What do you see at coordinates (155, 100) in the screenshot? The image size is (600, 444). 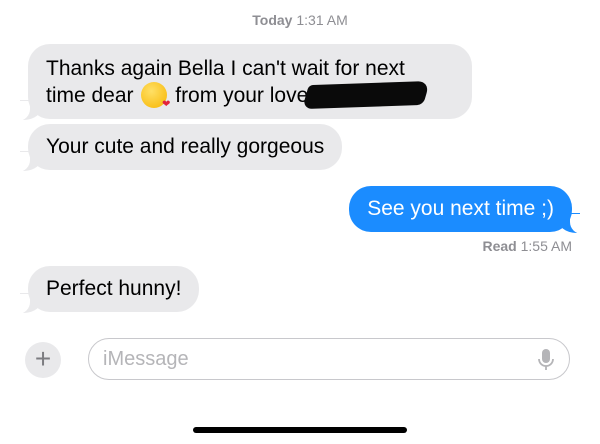 I see `kiss-emoji-icon` at bounding box center [155, 100].